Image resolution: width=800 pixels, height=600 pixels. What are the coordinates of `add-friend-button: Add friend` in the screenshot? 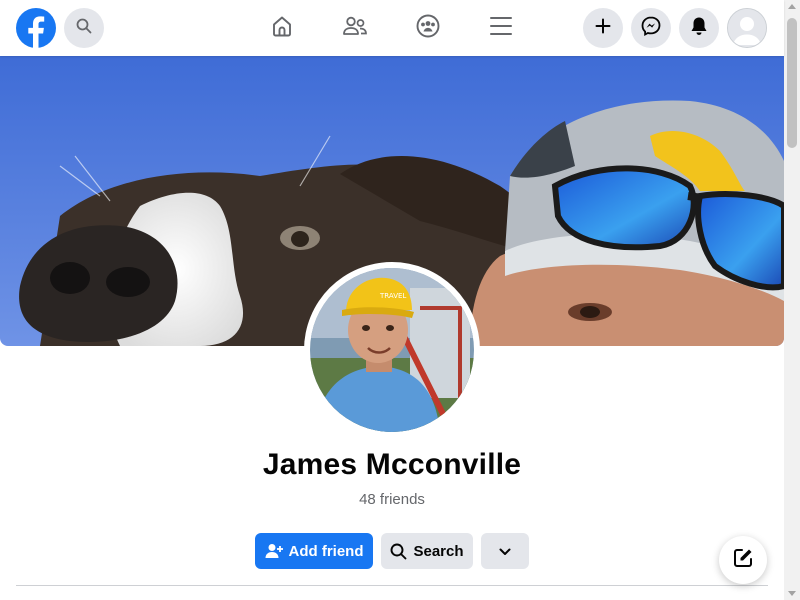 It's located at (314, 551).